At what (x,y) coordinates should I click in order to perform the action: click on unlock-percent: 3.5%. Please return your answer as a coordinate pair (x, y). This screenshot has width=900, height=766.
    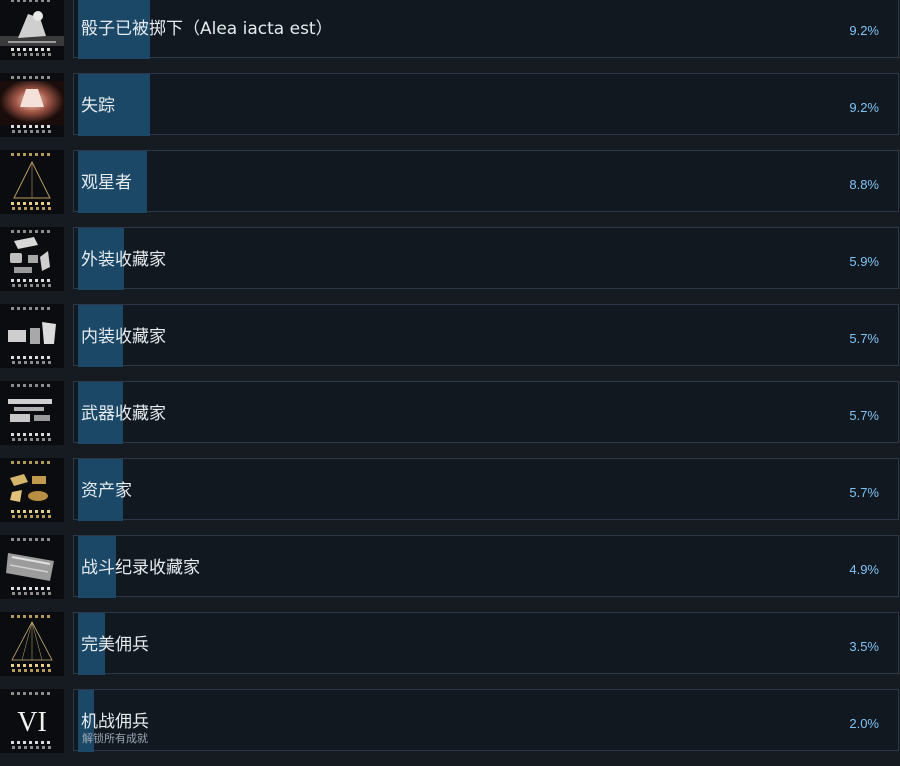
    Looking at the image, I should click on (864, 646).